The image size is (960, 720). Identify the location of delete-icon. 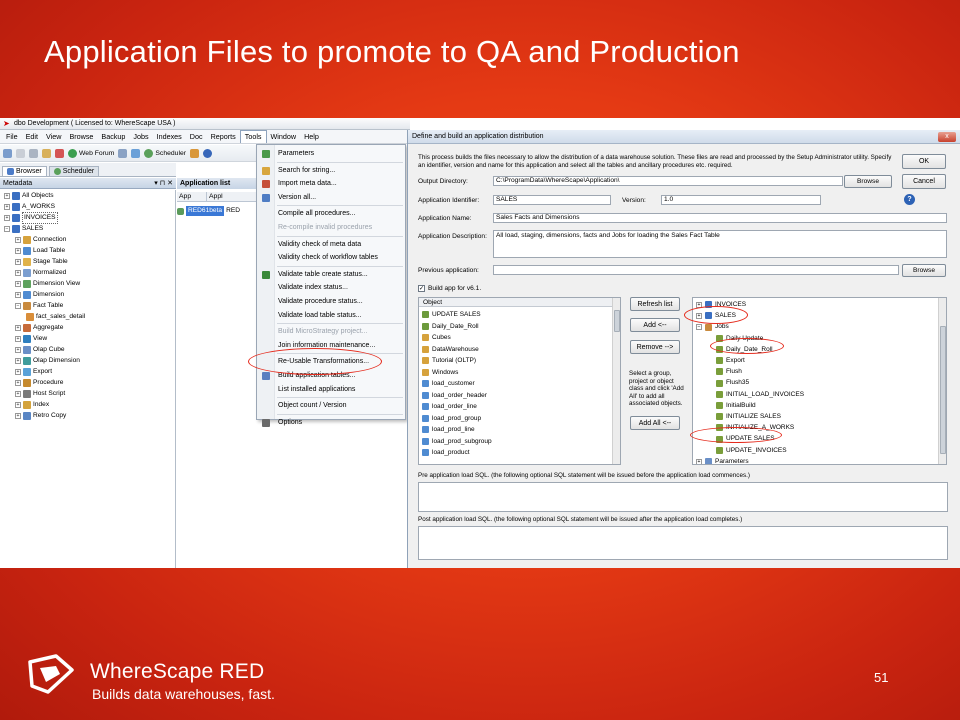
(59, 153).